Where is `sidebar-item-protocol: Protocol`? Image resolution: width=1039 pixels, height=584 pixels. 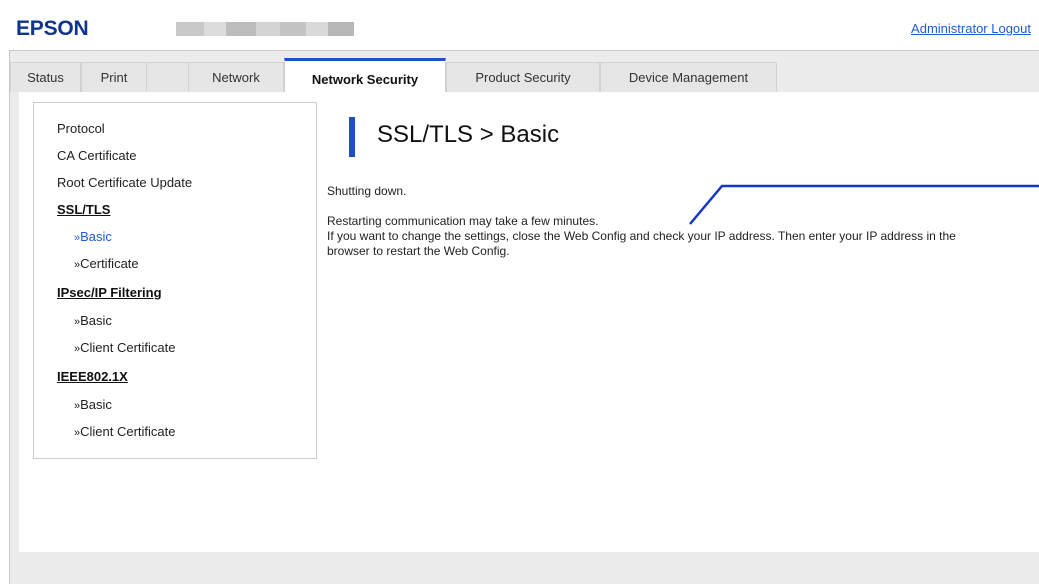
sidebar-item-protocol: Protocol is located at coordinates (81, 128).